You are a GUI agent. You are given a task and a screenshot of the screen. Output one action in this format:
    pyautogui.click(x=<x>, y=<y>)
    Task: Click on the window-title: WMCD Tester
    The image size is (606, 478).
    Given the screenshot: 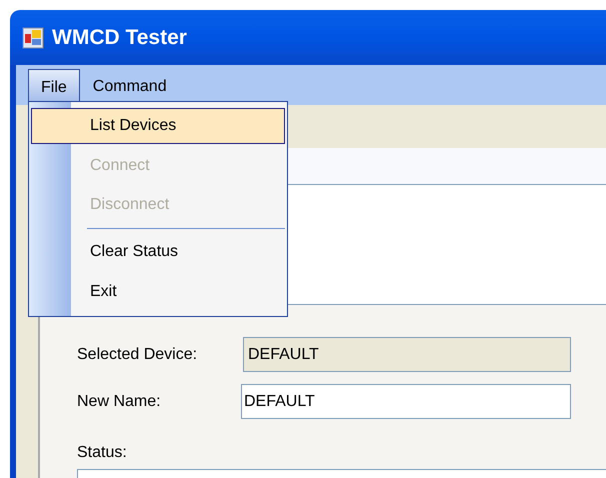 What is the action you would take?
    pyautogui.click(x=119, y=37)
    